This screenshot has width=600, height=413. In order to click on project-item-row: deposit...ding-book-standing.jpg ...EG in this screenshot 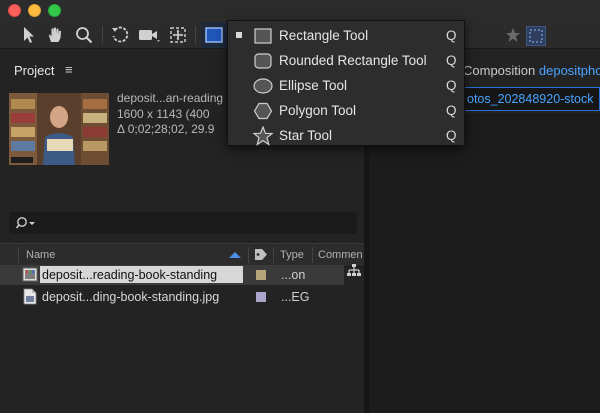, I will do `click(172, 297)`.